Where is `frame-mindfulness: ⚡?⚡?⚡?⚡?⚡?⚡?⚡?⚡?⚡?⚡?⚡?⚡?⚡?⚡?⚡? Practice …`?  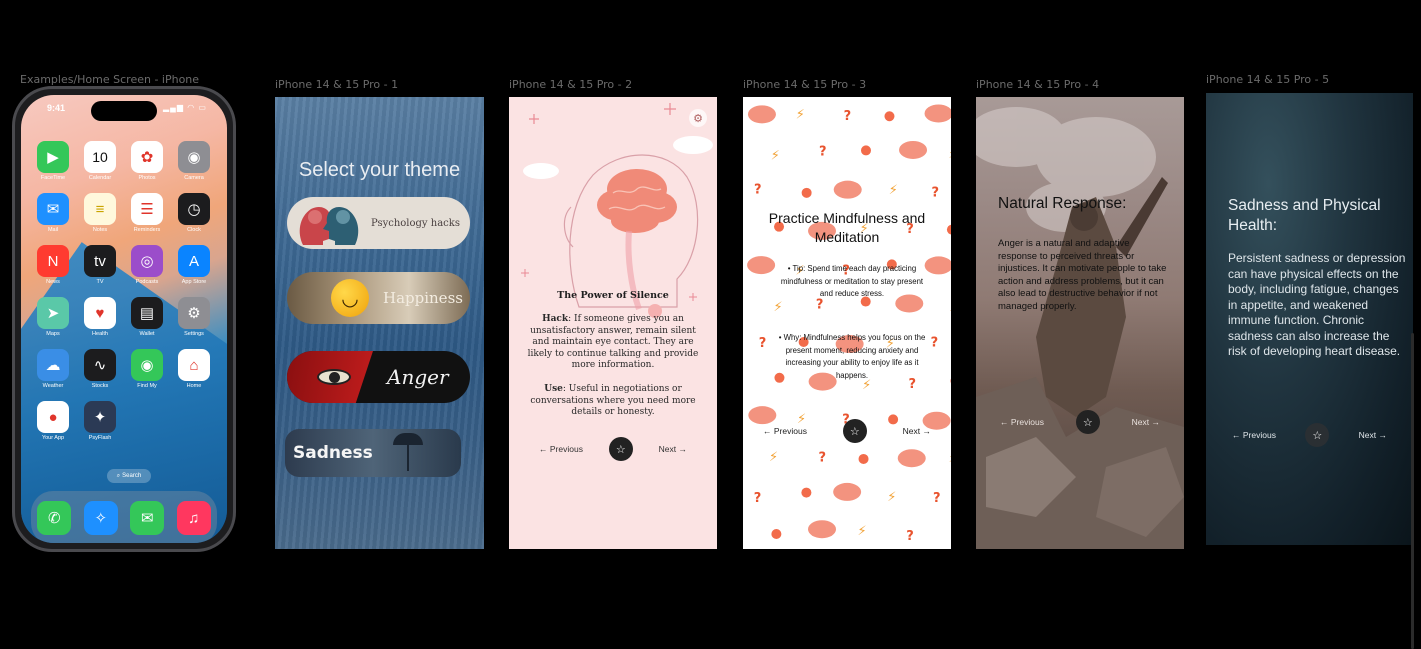
frame-mindfulness: ⚡?⚡?⚡?⚡?⚡?⚡?⚡?⚡?⚡?⚡?⚡?⚡?⚡?⚡?⚡? Practice … is located at coordinates (847, 323).